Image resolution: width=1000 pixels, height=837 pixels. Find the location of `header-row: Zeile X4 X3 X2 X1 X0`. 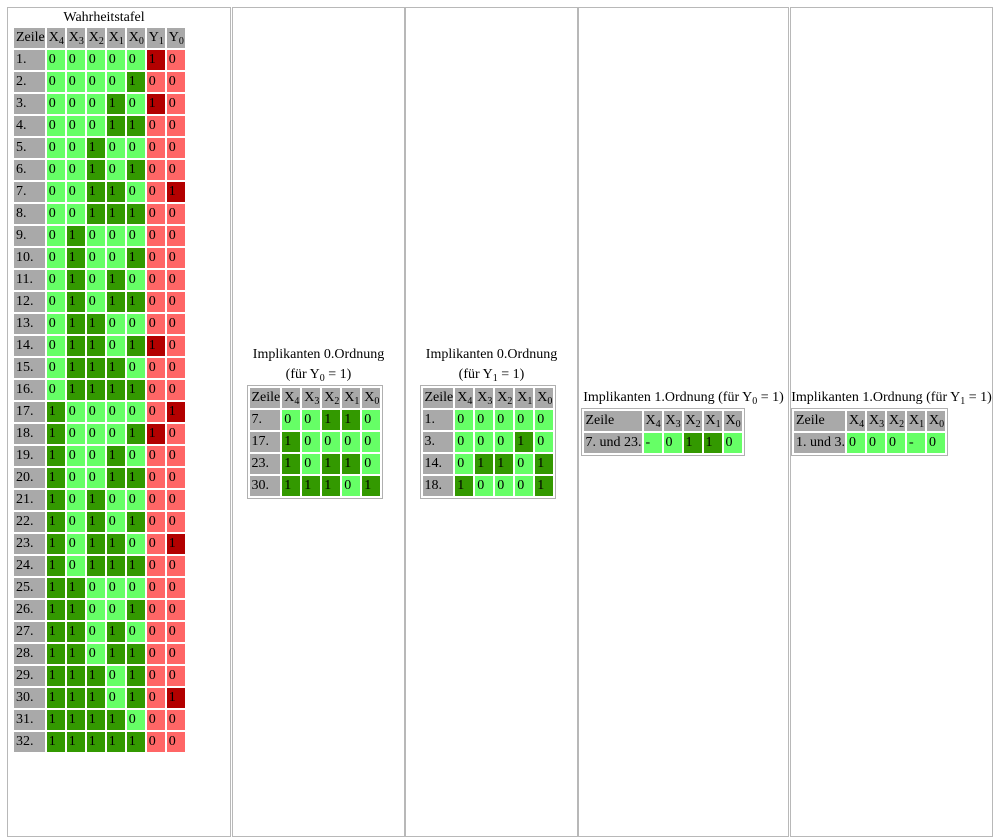

header-row: Zeile X4 X3 X2 X1 X0 is located at coordinates (662, 421).